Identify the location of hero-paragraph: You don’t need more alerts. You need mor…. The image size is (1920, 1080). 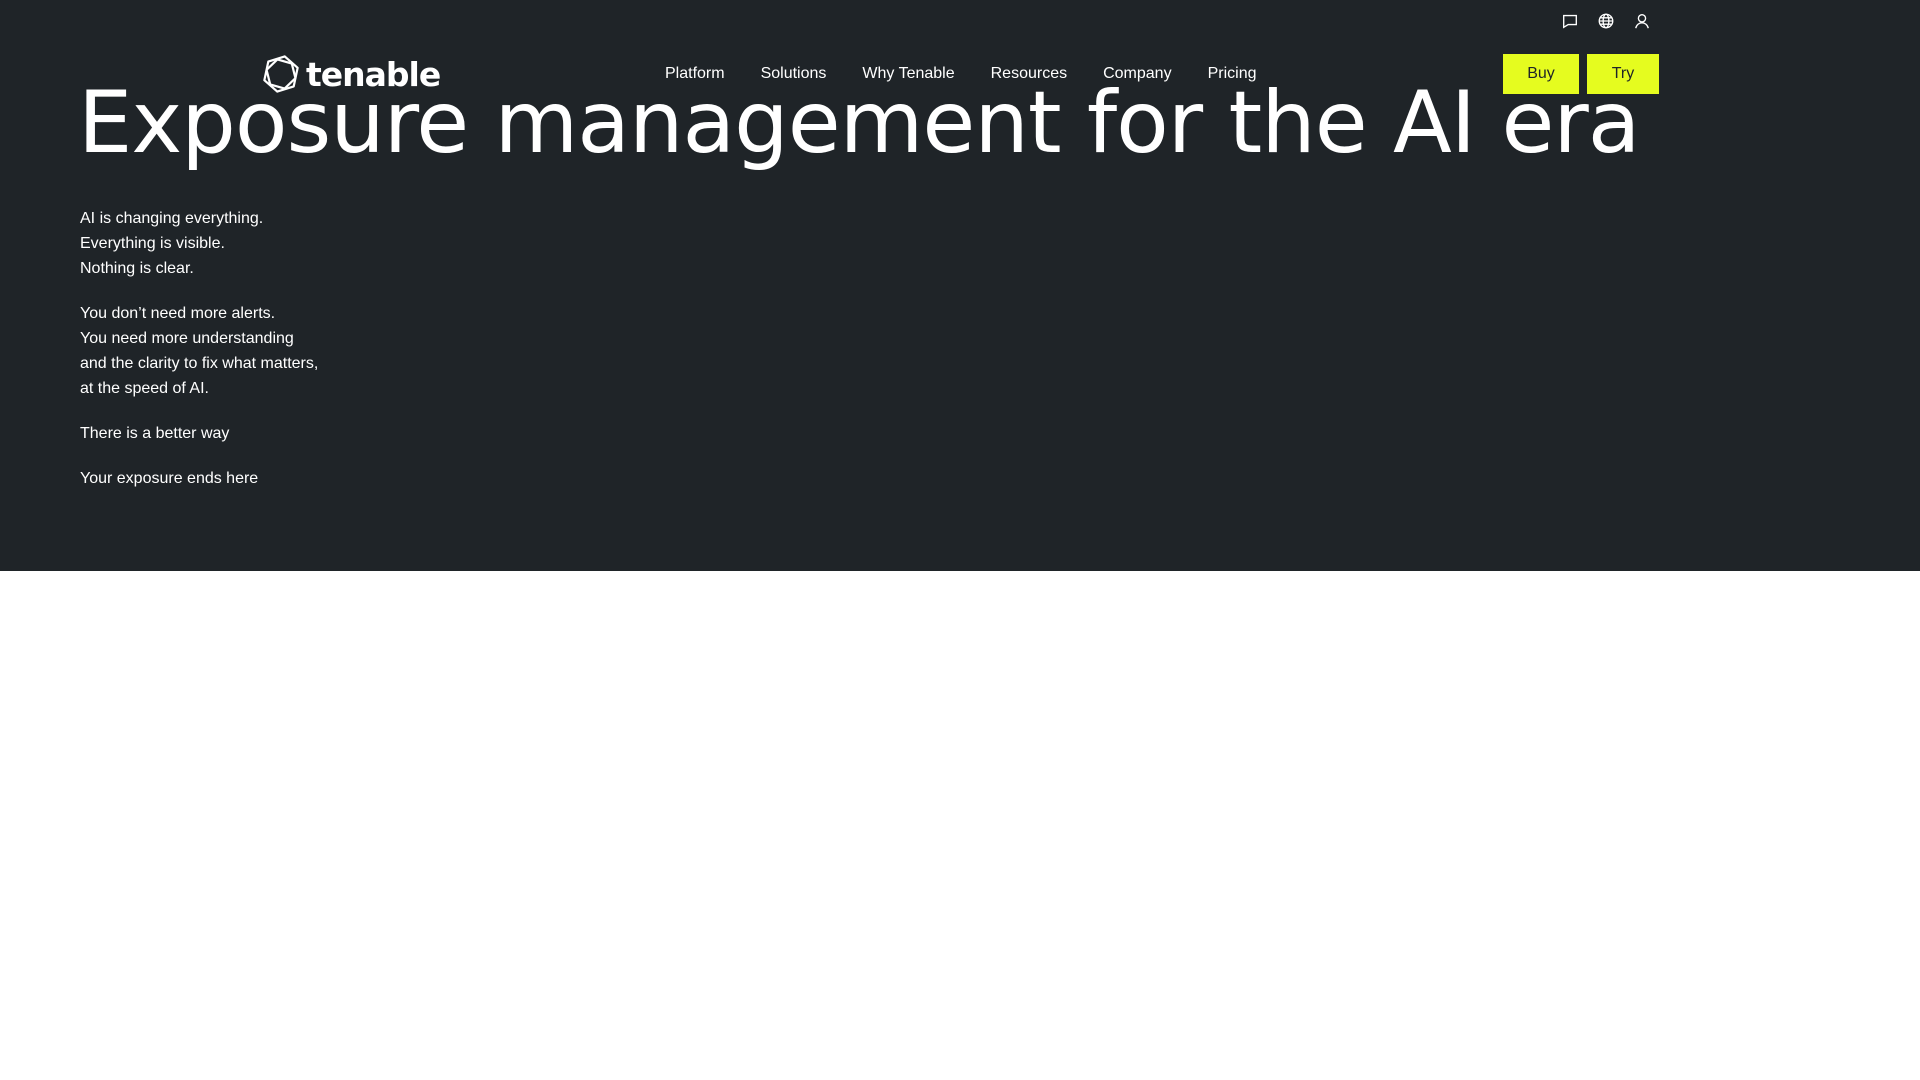
(199, 351).